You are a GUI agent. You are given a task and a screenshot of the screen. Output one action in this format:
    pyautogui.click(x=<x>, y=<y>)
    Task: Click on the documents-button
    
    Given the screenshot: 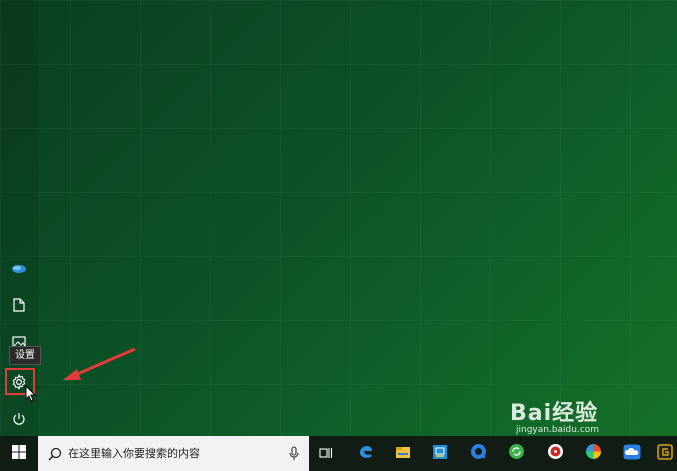 What is the action you would take?
    pyautogui.click(x=19, y=305)
    